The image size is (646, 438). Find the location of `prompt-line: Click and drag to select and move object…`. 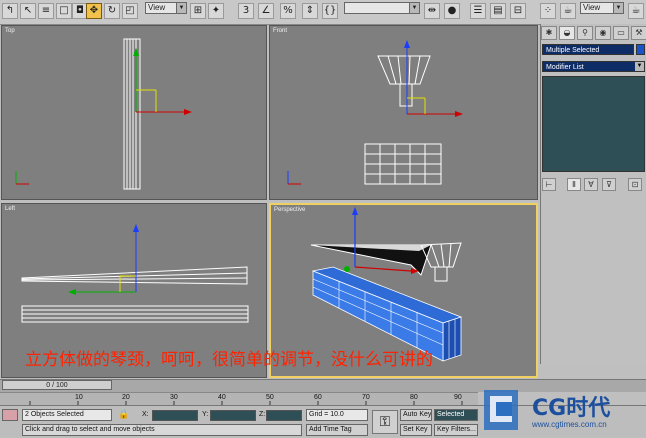

prompt-line: Click and drag to select and move object… is located at coordinates (162, 430).